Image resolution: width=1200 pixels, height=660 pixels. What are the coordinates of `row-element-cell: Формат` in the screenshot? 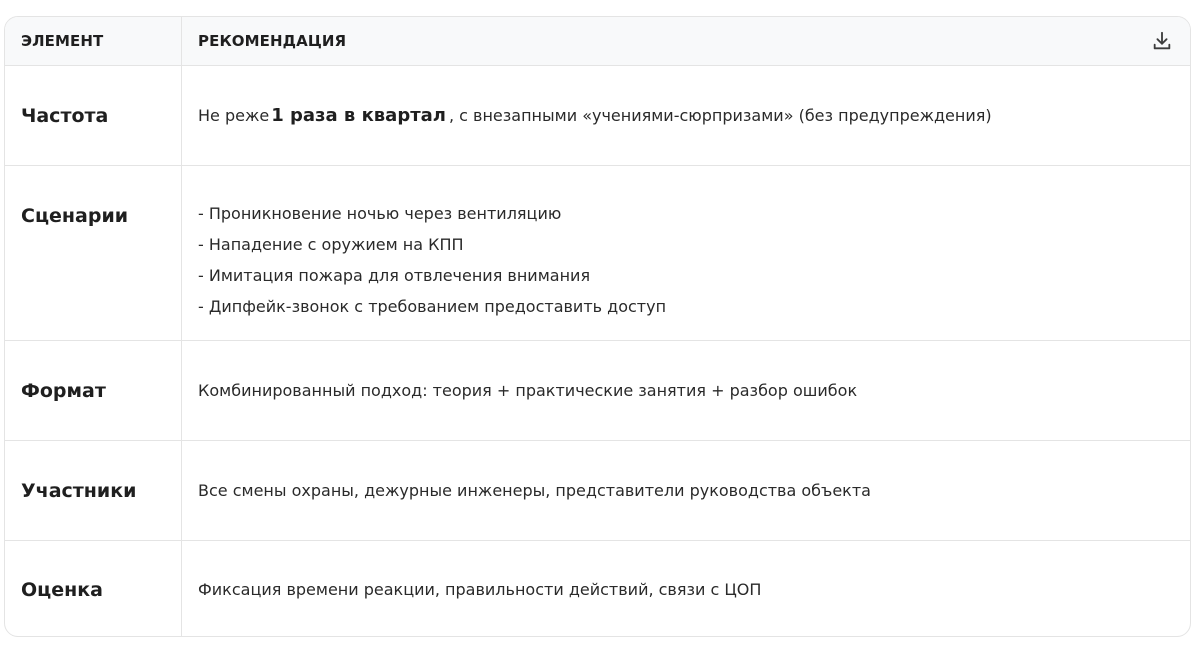 It's located at (93, 390).